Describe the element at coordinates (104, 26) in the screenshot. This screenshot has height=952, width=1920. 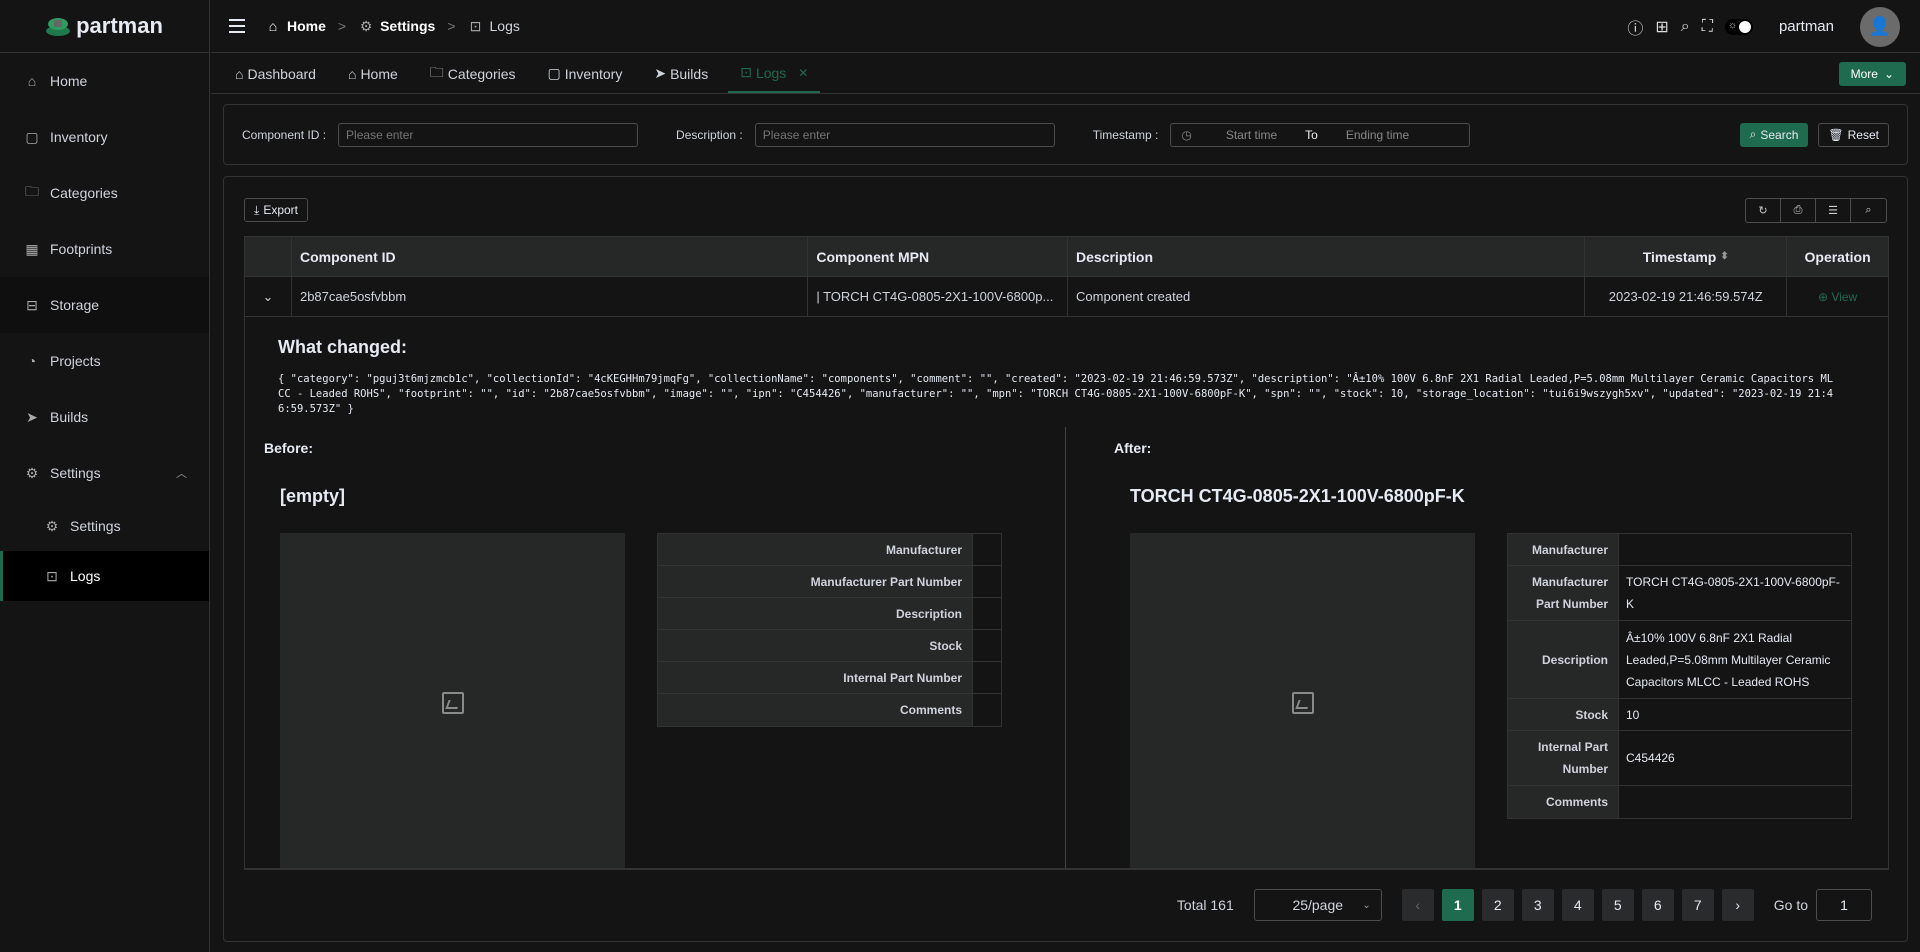
I see `logo: partman` at that location.